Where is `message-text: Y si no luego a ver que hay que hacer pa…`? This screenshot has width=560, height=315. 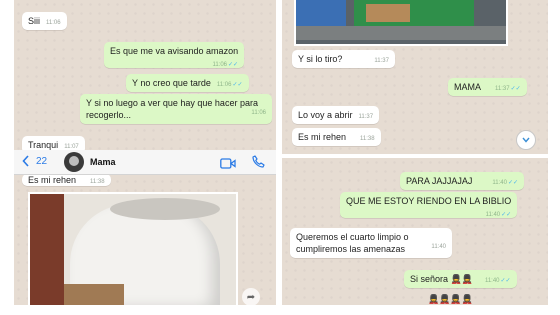
message-text: Y si no luego a ver que hay que hacer pa… is located at coordinates (172, 109).